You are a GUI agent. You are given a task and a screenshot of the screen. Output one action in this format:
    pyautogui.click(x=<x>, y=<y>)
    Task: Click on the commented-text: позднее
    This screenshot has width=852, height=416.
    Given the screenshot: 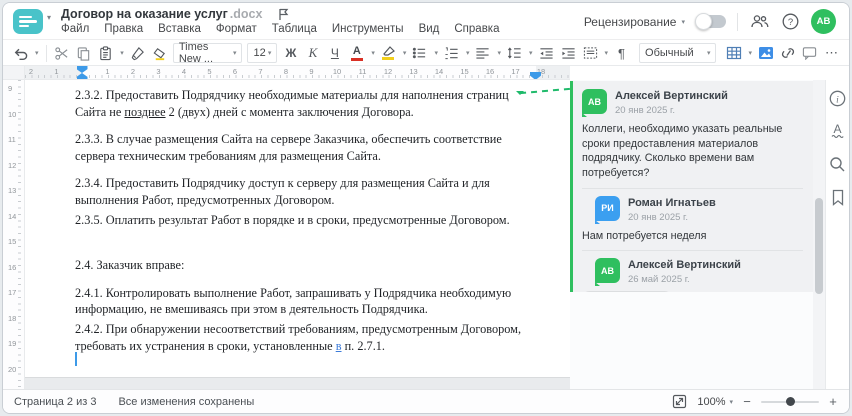 What is the action you would take?
    pyautogui.click(x=144, y=112)
    